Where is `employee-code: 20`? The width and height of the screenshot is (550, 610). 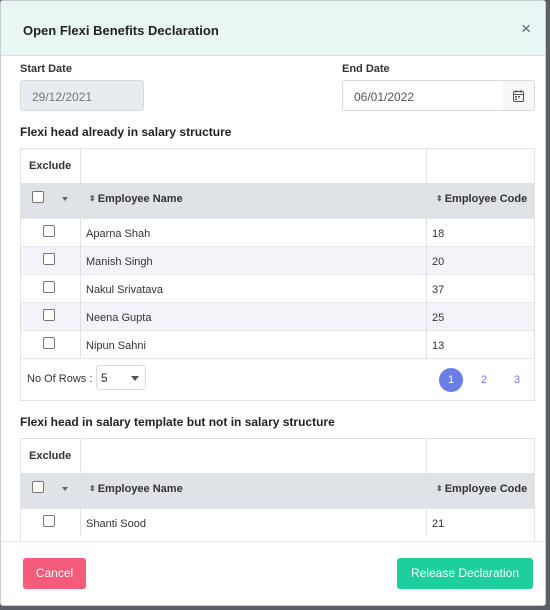 employee-code: 20 is located at coordinates (438, 262).